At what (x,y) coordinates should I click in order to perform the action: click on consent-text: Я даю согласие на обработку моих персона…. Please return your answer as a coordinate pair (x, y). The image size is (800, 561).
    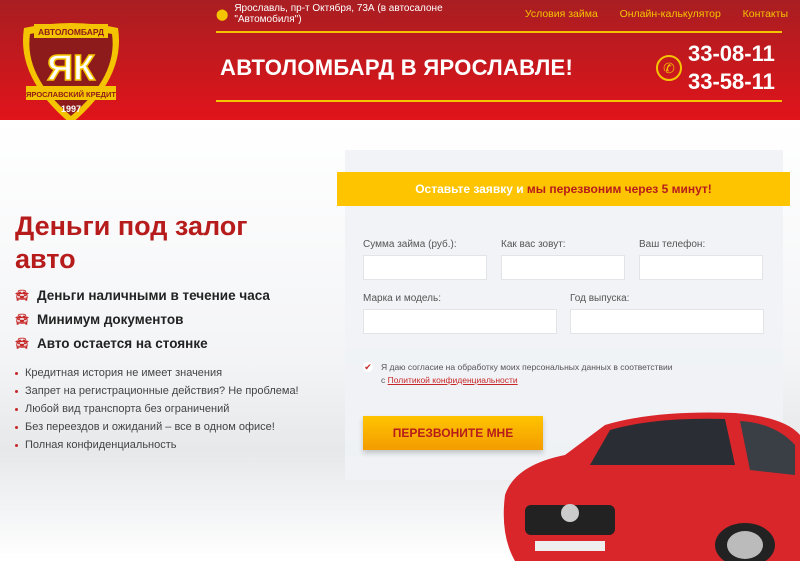
    Looking at the image, I should click on (527, 367).